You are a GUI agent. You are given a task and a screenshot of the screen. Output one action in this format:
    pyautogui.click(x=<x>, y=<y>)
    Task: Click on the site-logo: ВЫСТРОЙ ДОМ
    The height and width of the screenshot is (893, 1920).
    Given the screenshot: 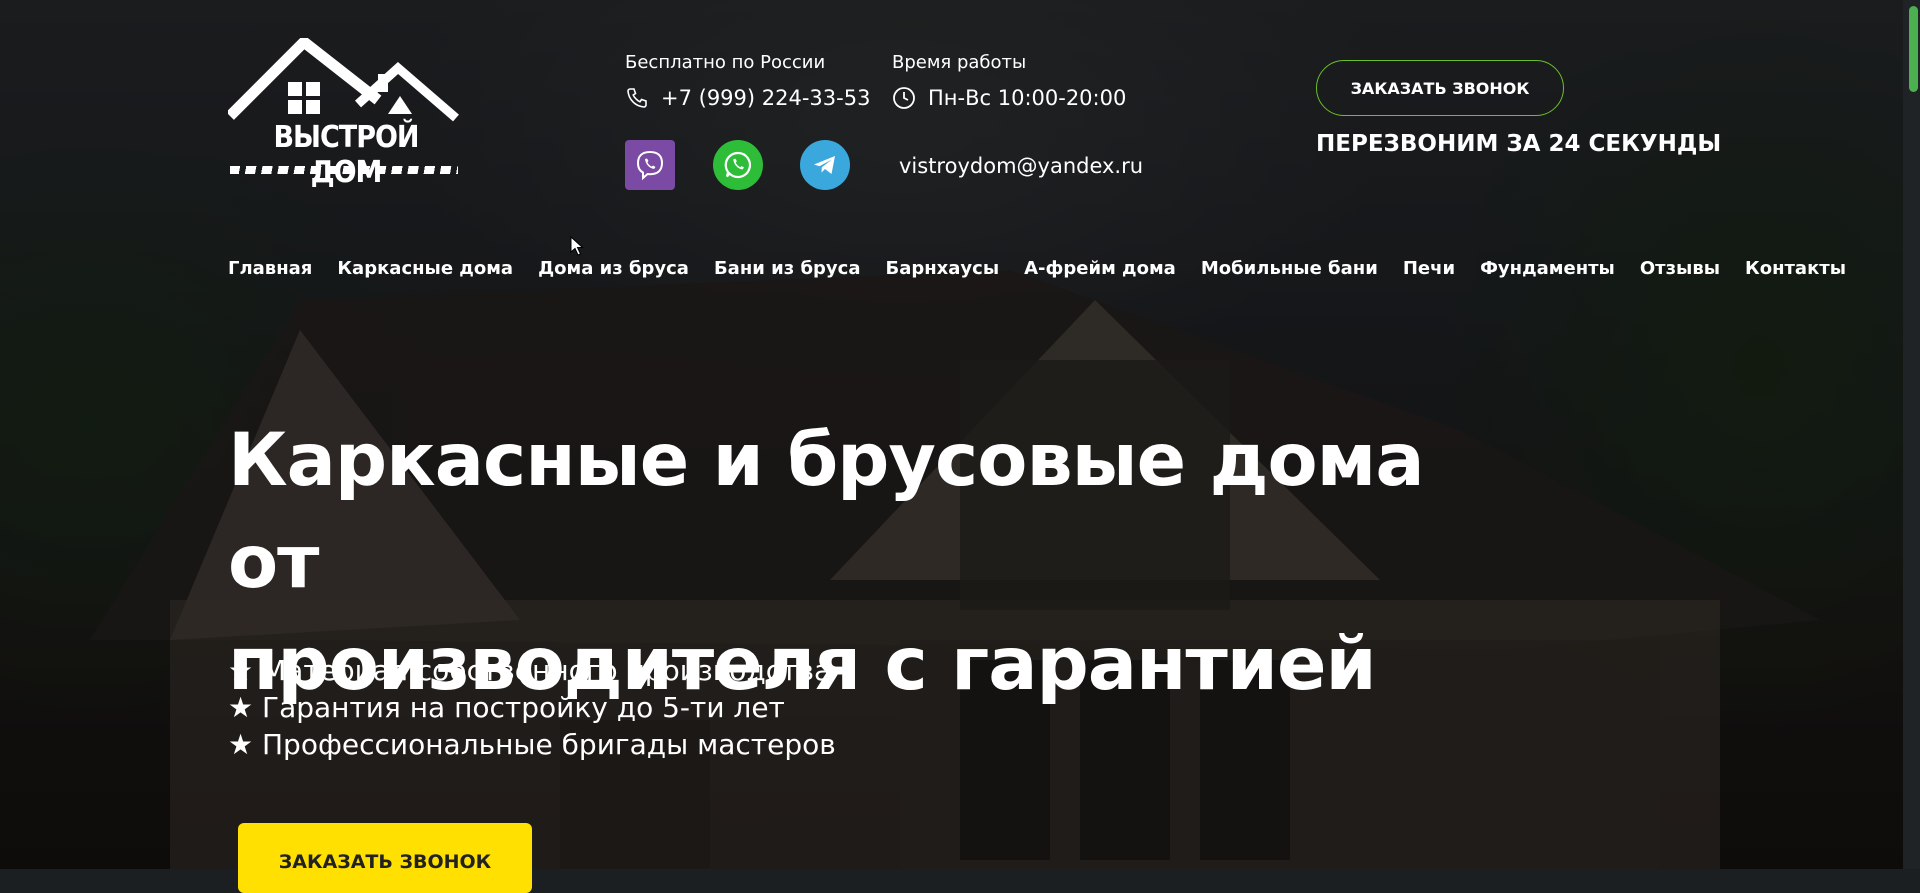 What is the action you would take?
    pyautogui.click(x=344, y=112)
    